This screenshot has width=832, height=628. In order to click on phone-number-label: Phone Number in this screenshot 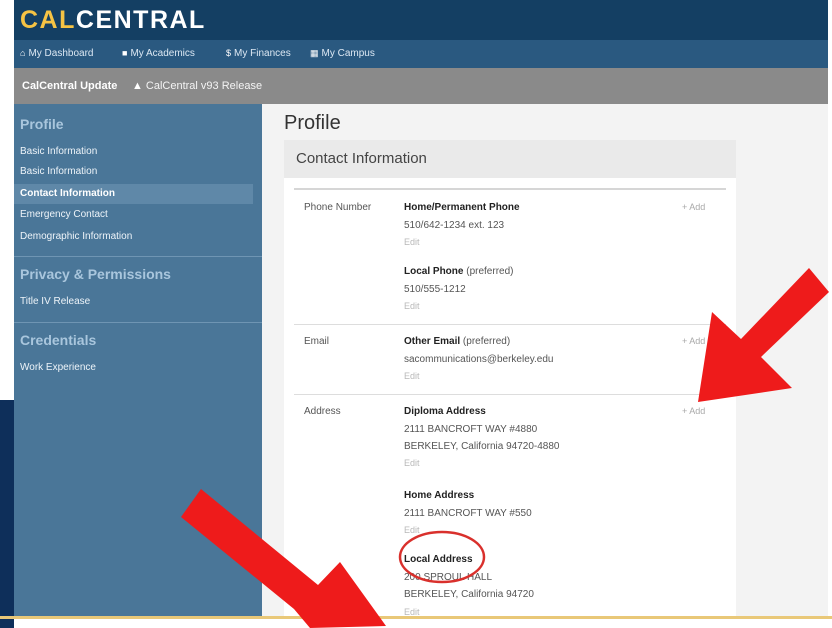, I will do `click(338, 207)`.